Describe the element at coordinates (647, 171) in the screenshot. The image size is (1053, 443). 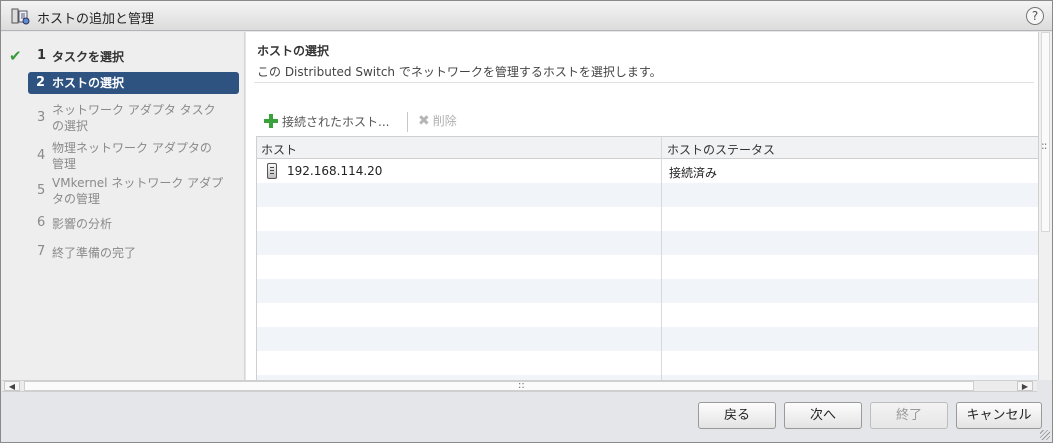
I see `table-row: 192.168.114.20 接続済み` at that location.